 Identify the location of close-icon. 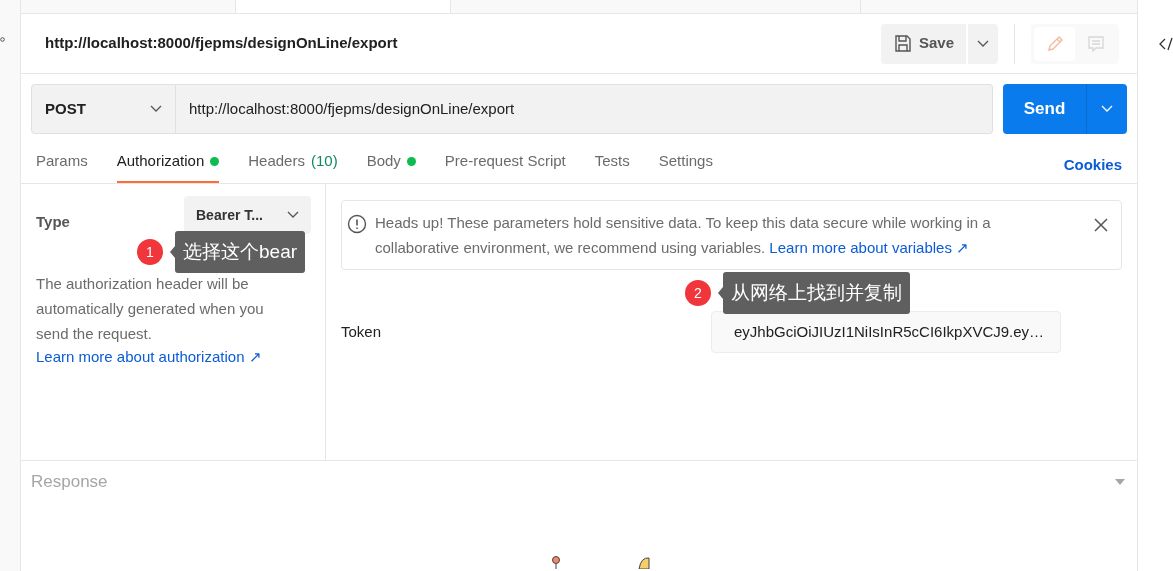
(1101, 225).